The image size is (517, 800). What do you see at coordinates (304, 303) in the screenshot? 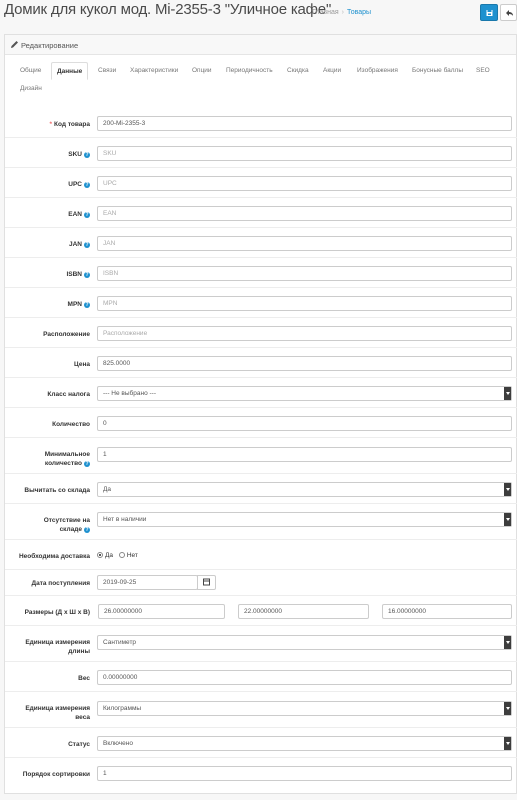
I see `mpn-input: MPN` at bounding box center [304, 303].